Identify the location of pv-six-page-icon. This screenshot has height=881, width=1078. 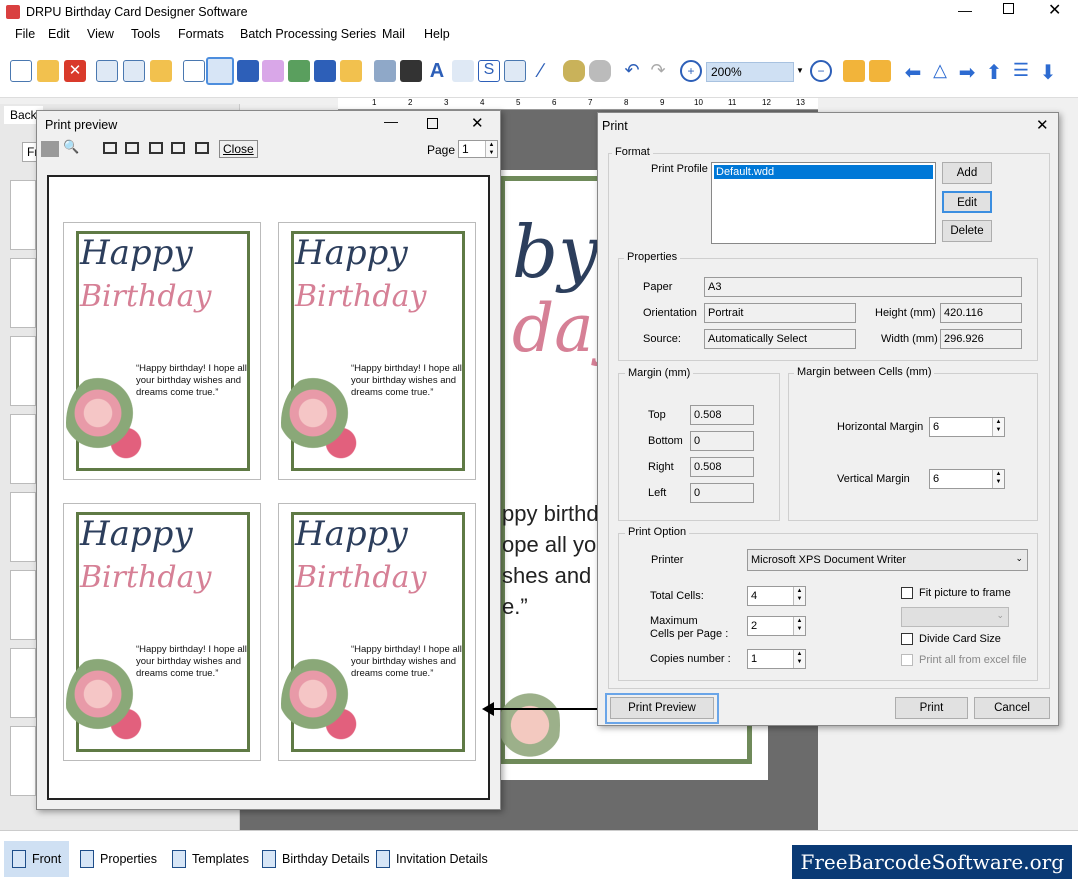
(202, 148).